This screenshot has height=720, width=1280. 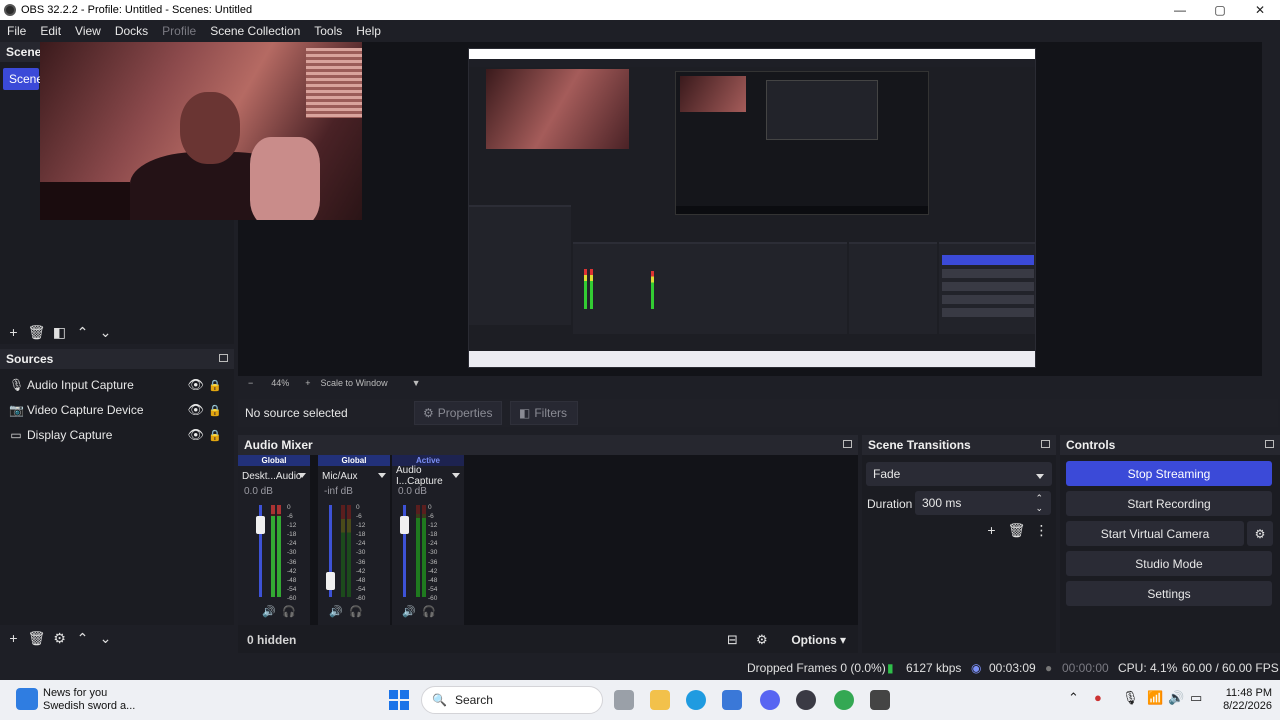 What do you see at coordinates (880, 700) in the screenshot?
I see `app-taskbar-icon` at bounding box center [880, 700].